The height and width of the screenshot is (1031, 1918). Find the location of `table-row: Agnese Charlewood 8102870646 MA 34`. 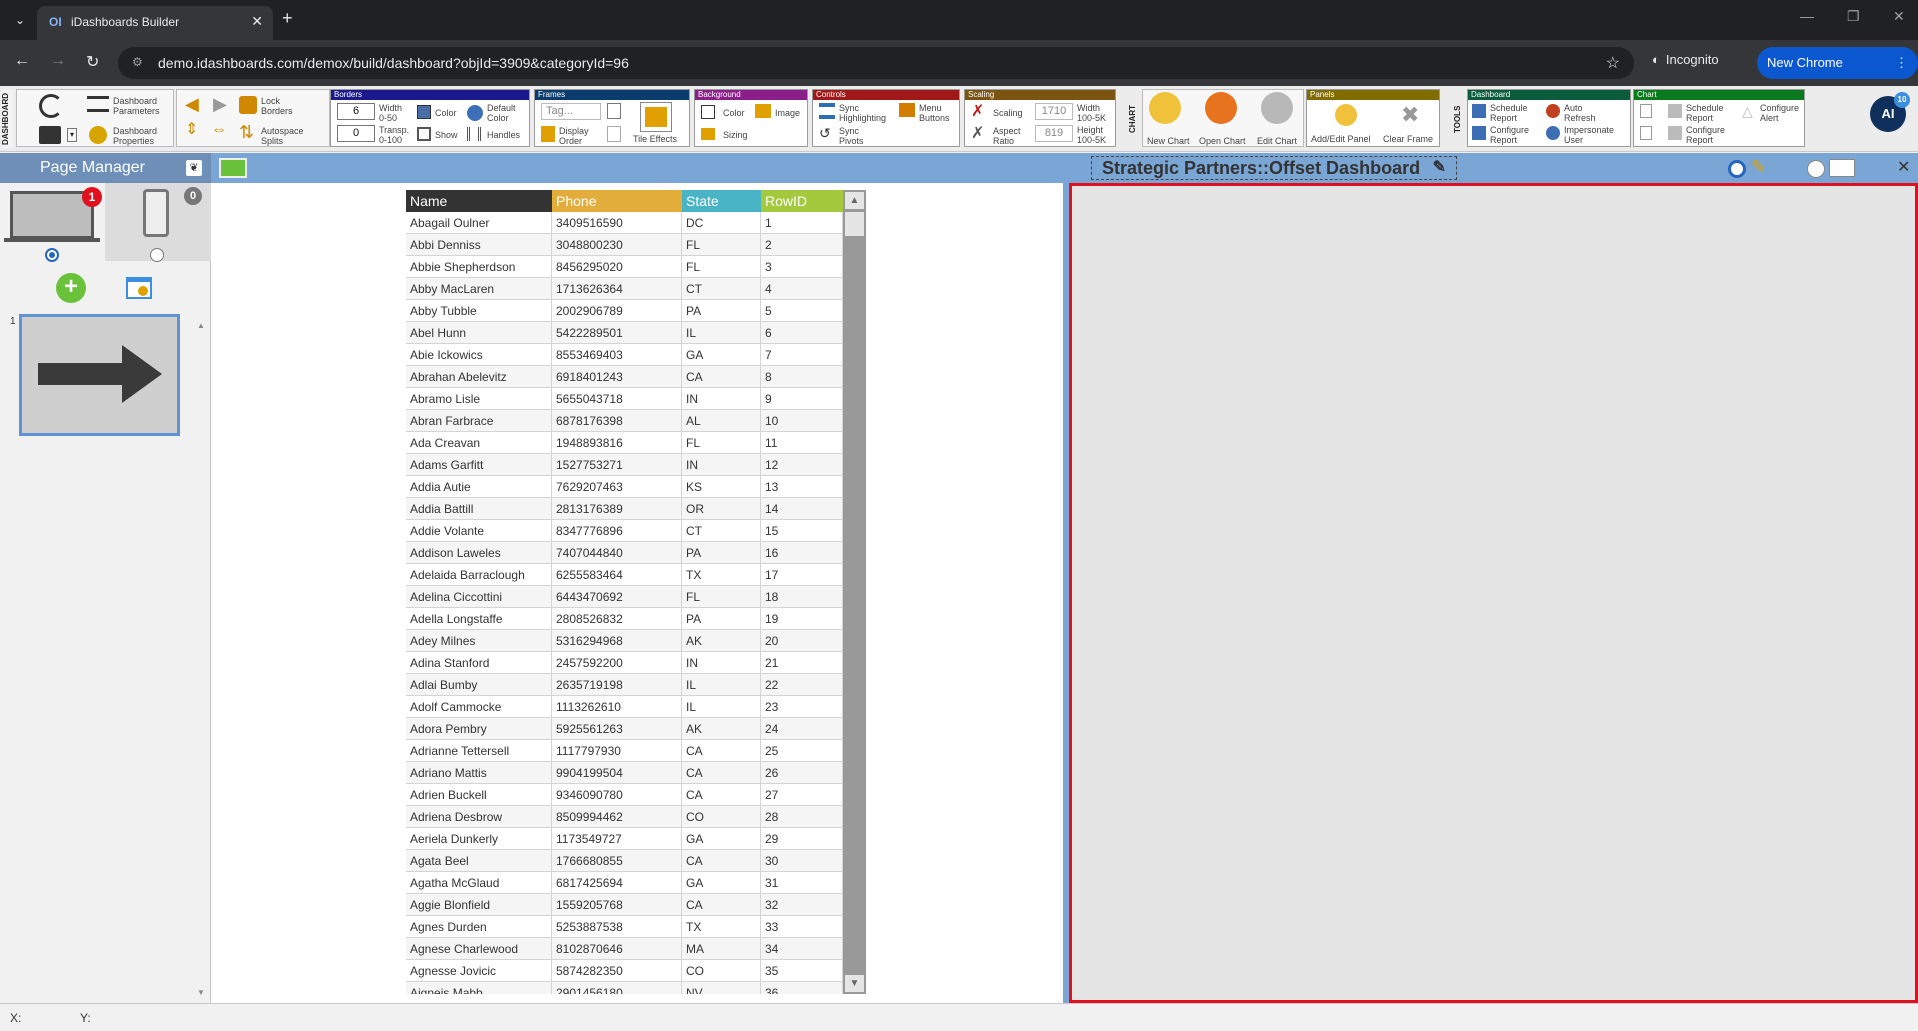

table-row: Agnese Charlewood 8102870646 MA 34 is located at coordinates (624, 949).